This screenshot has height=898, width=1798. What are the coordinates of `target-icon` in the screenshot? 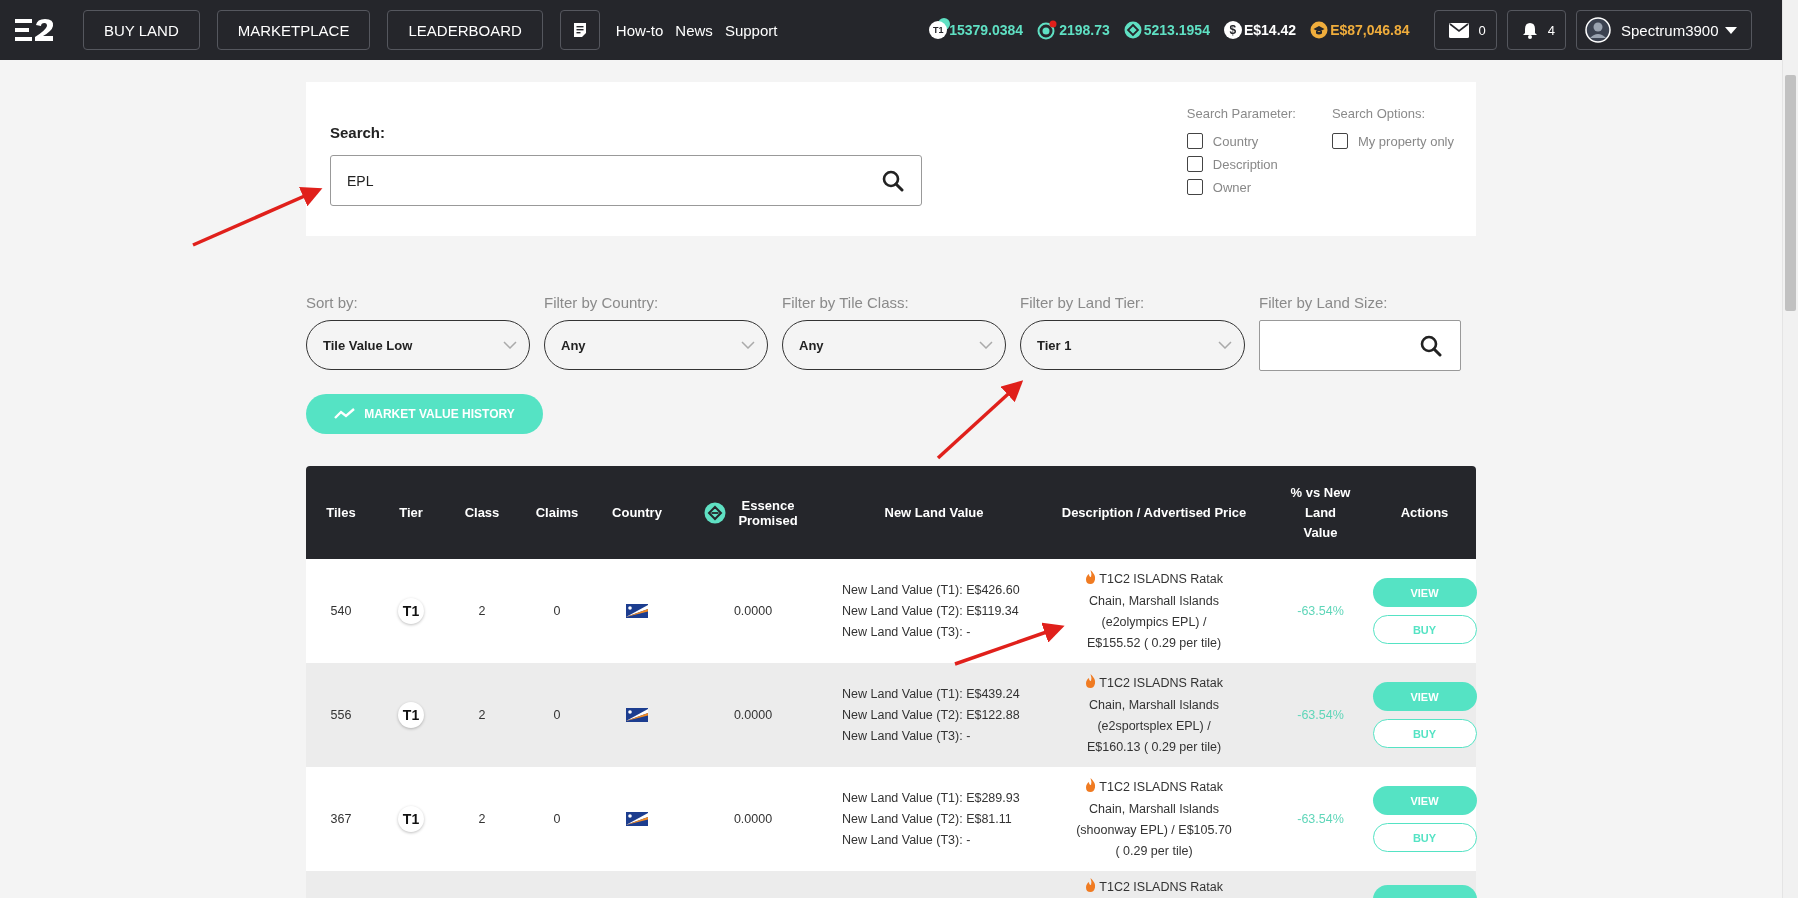 It's located at (1047, 30).